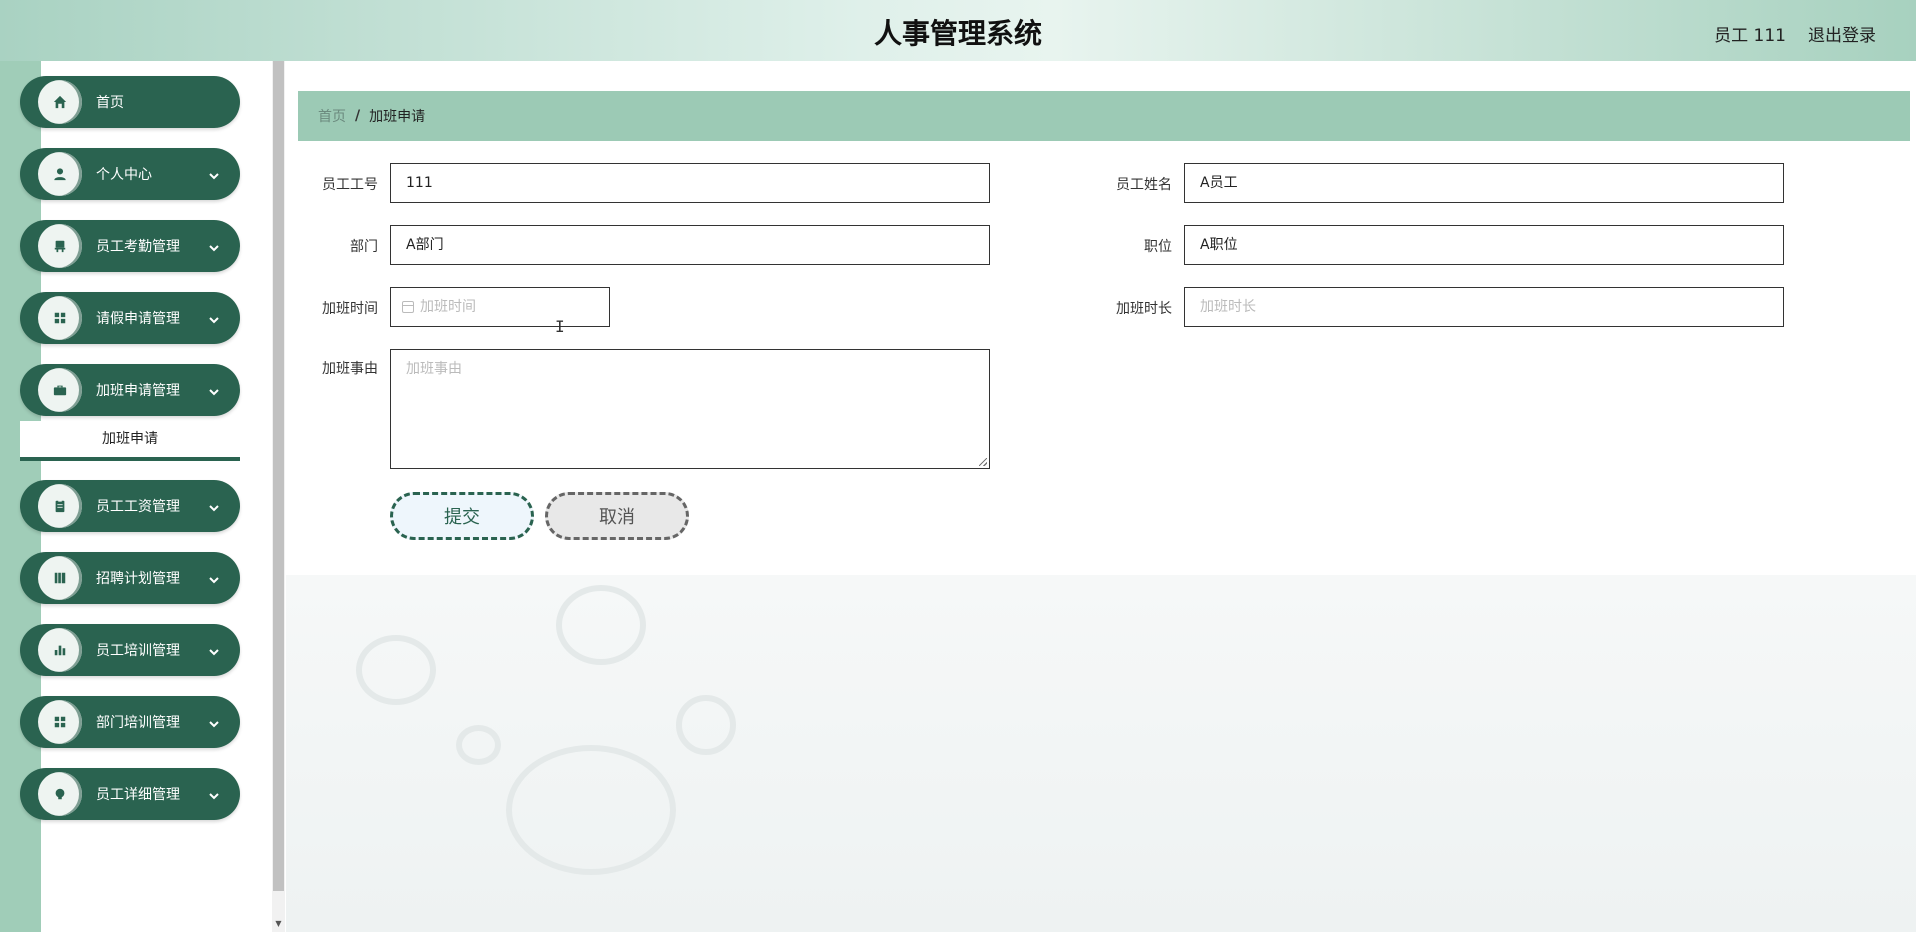  What do you see at coordinates (350, 369) in the screenshot?
I see `overtime-reason-label: 加班事由` at bounding box center [350, 369].